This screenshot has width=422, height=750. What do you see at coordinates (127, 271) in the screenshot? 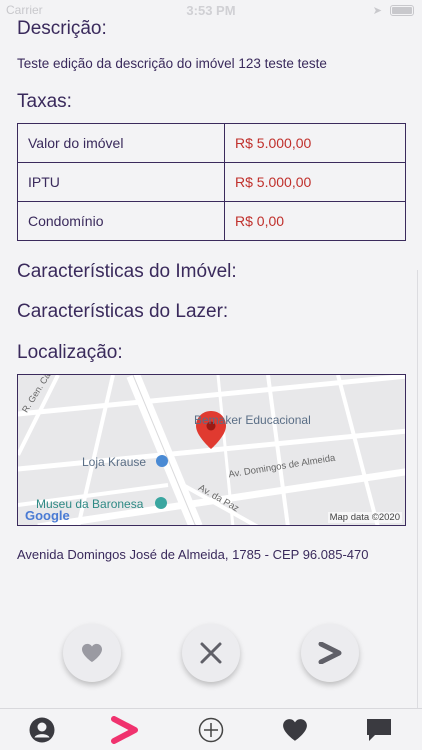
I see `property-features-title: Características do Imóvel:` at bounding box center [127, 271].